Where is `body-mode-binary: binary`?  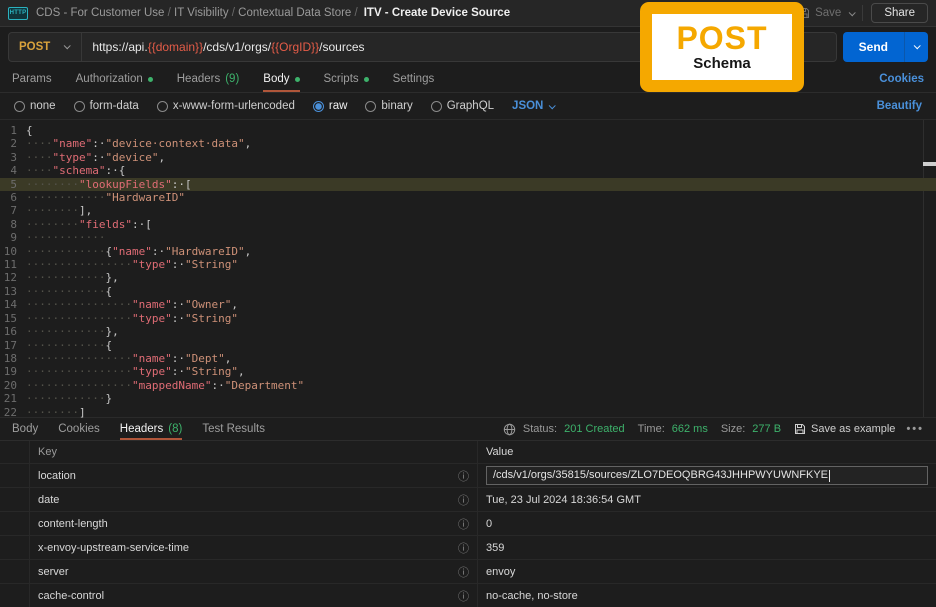
body-mode-binary: binary is located at coordinates (389, 106).